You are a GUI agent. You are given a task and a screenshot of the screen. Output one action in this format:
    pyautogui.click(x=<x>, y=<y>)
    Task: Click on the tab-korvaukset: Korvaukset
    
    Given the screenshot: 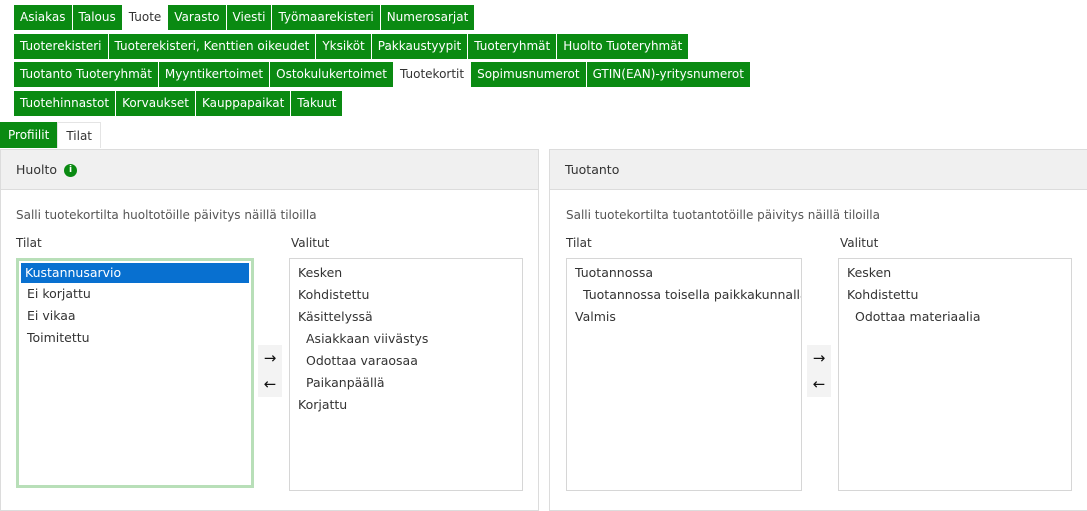 What is the action you would take?
    pyautogui.click(x=156, y=103)
    